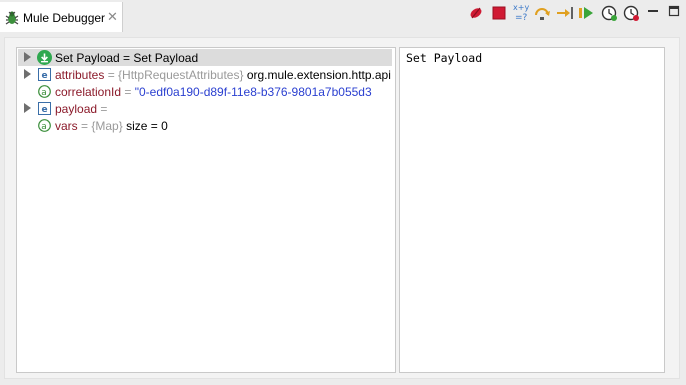 The height and width of the screenshot is (385, 686). Describe the element at coordinates (205, 57) in the screenshot. I see `tree-row-set-payload: Set Payload = Set Payload` at that location.